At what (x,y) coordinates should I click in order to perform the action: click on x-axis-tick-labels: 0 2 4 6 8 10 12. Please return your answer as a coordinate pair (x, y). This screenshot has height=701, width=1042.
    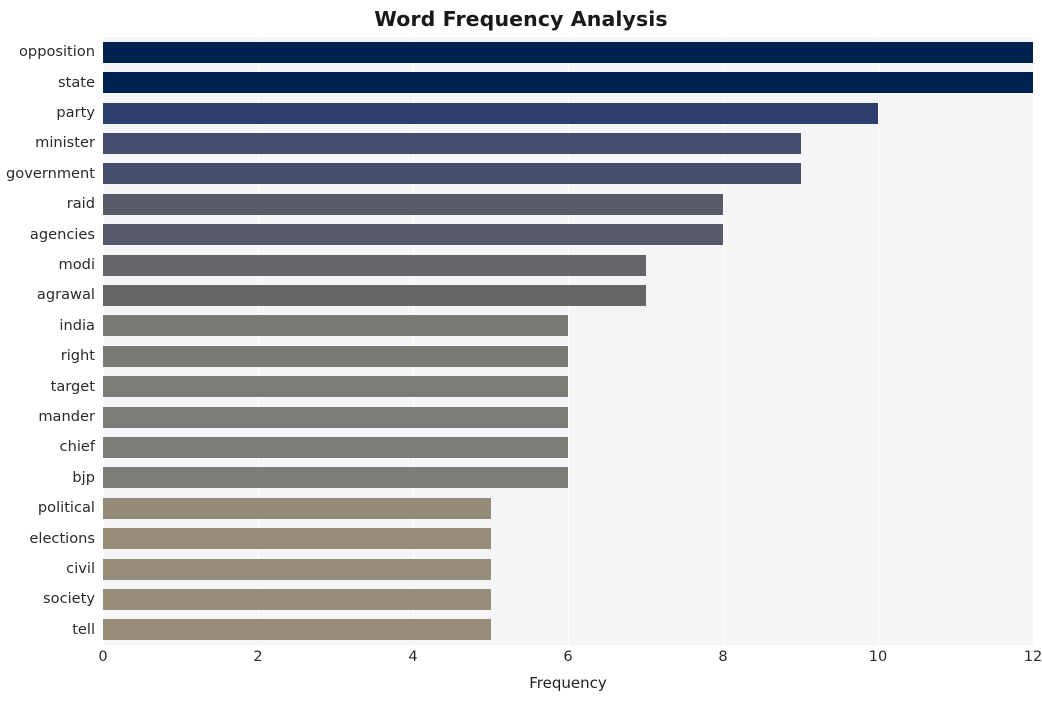
    Looking at the image, I should click on (570, 660).